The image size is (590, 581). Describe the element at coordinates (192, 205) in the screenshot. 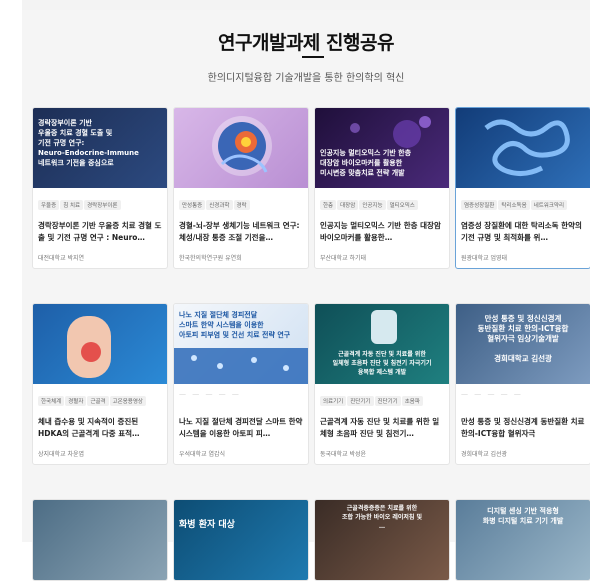

I see `tag-chip: 만성통증` at that location.